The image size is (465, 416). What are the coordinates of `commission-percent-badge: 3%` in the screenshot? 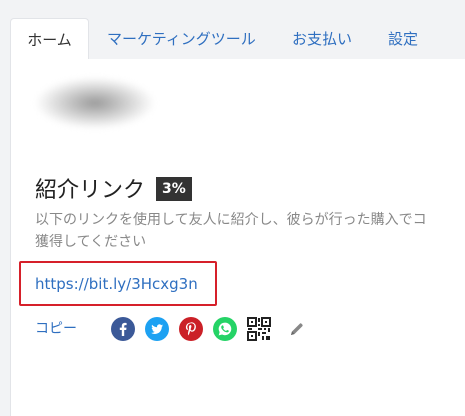 It's located at (174, 189).